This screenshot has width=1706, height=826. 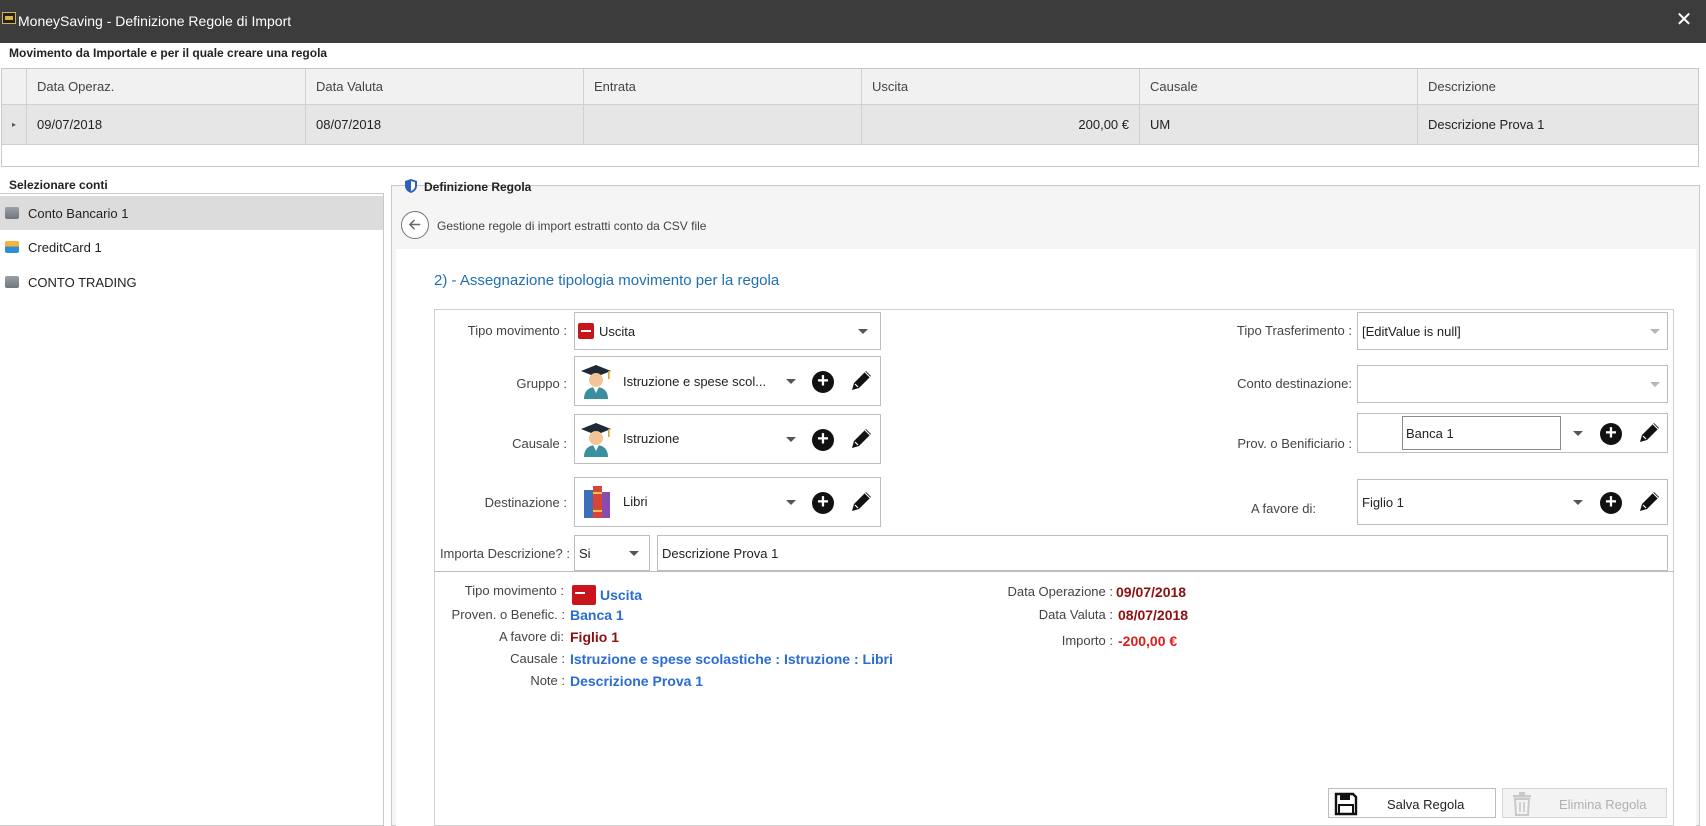 I want to click on column-header-causale: Causale, so click(x=1279, y=86).